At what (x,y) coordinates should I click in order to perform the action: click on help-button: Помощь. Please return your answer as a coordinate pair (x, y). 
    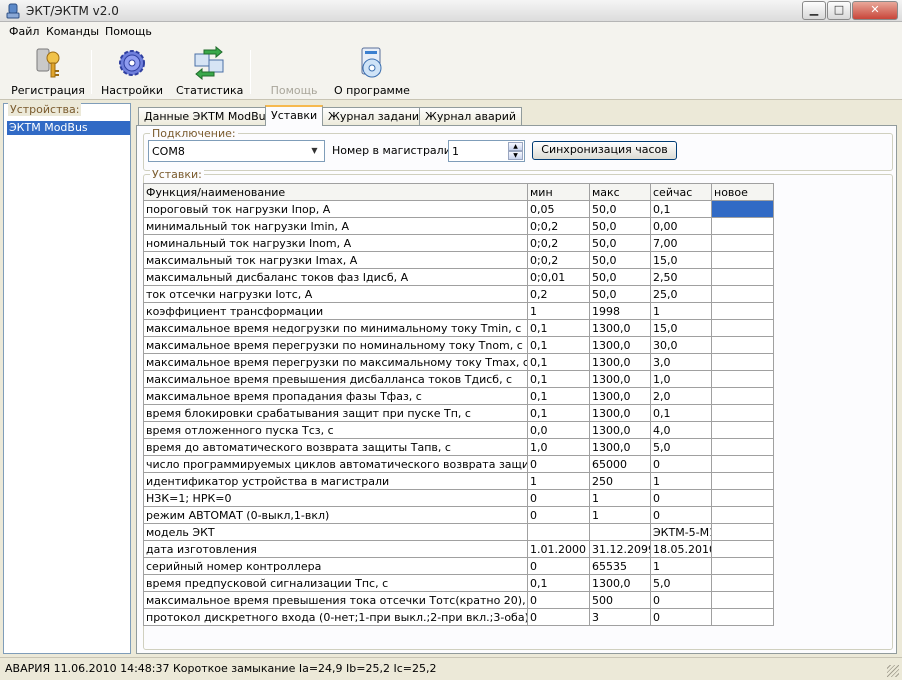
    Looking at the image, I should click on (294, 72).